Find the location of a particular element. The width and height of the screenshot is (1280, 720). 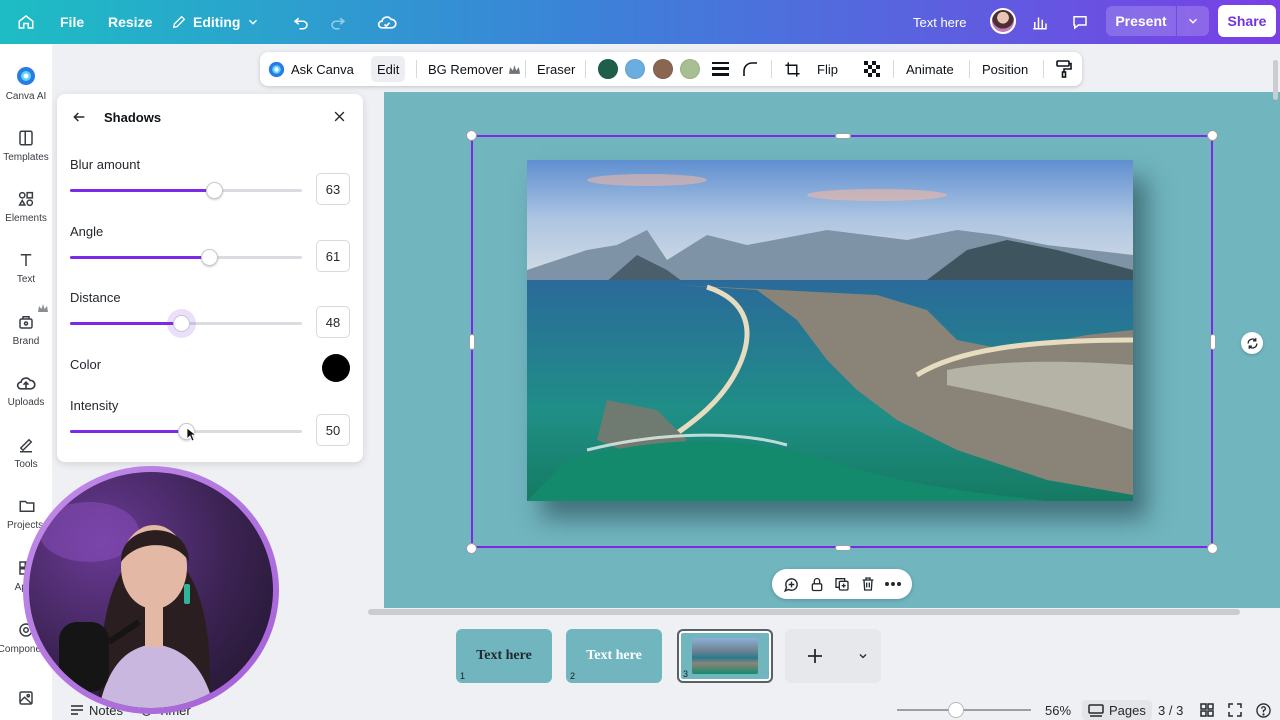

share-button: Share is located at coordinates (1247, 21).